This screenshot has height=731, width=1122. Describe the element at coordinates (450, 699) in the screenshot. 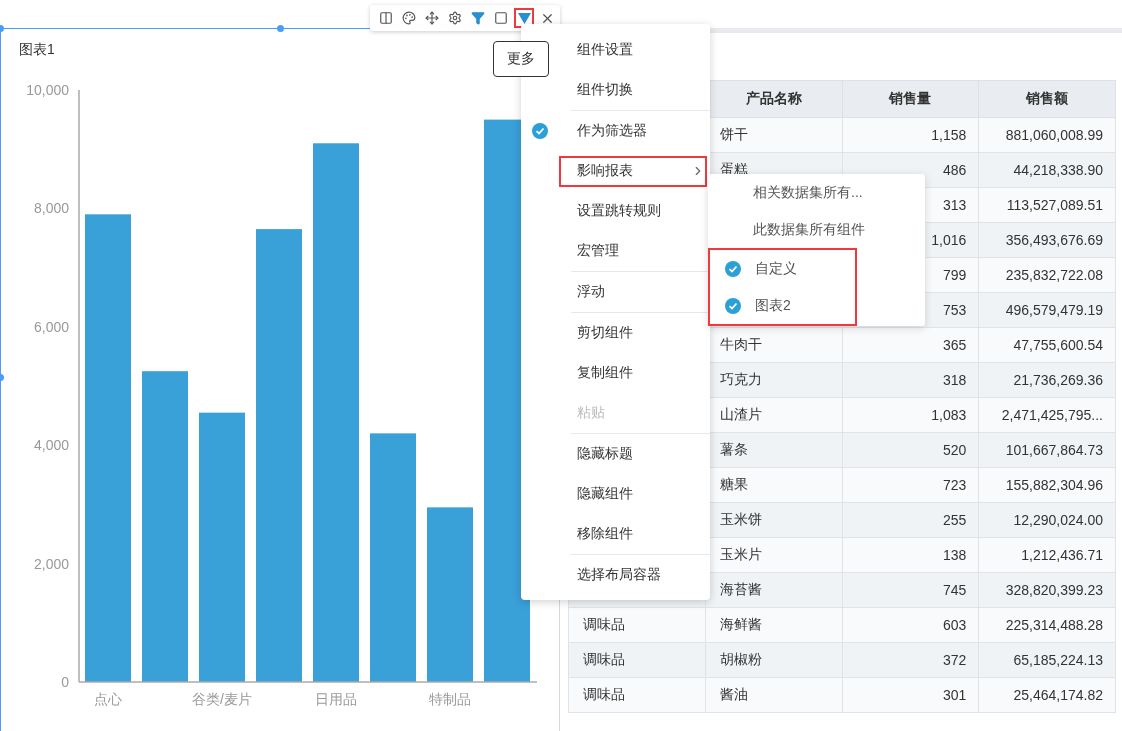

I see `x-tick-label: 特制品` at that location.